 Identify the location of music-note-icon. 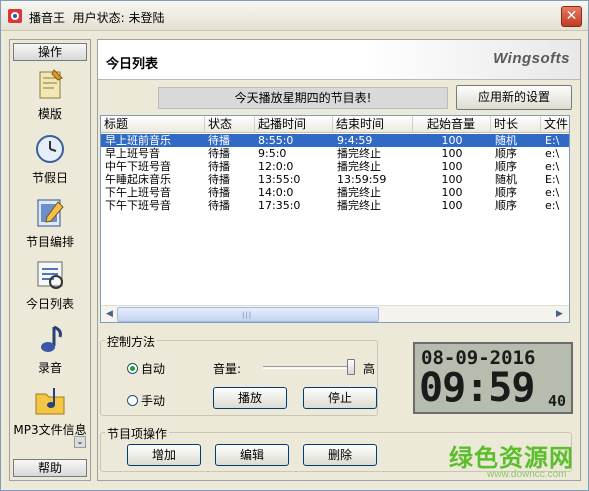
(51, 338).